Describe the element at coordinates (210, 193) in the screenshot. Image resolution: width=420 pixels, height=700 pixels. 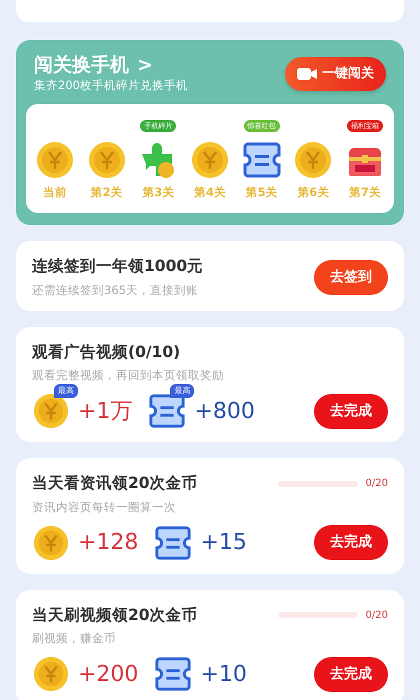
I see `level-label: 第4关` at that location.